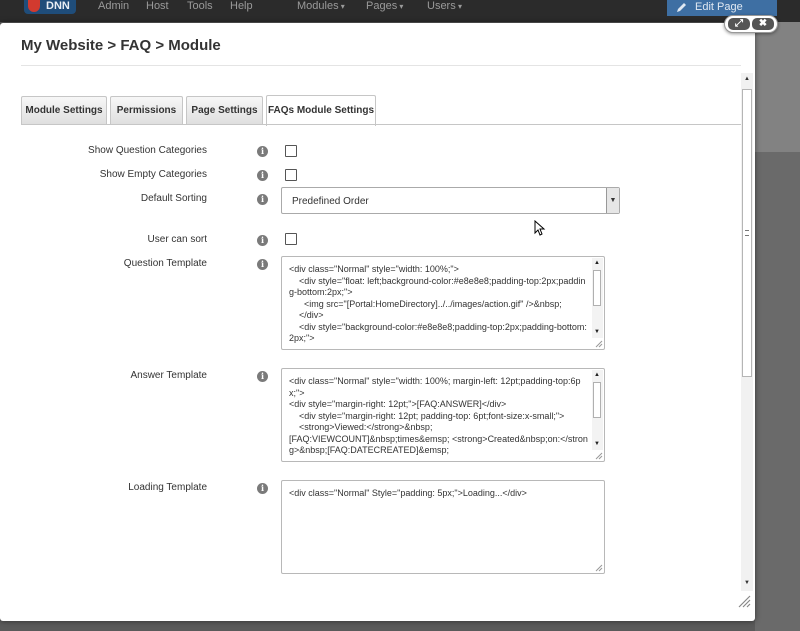 This screenshot has height=631, width=800. I want to click on tab-divider, so click(381, 124).